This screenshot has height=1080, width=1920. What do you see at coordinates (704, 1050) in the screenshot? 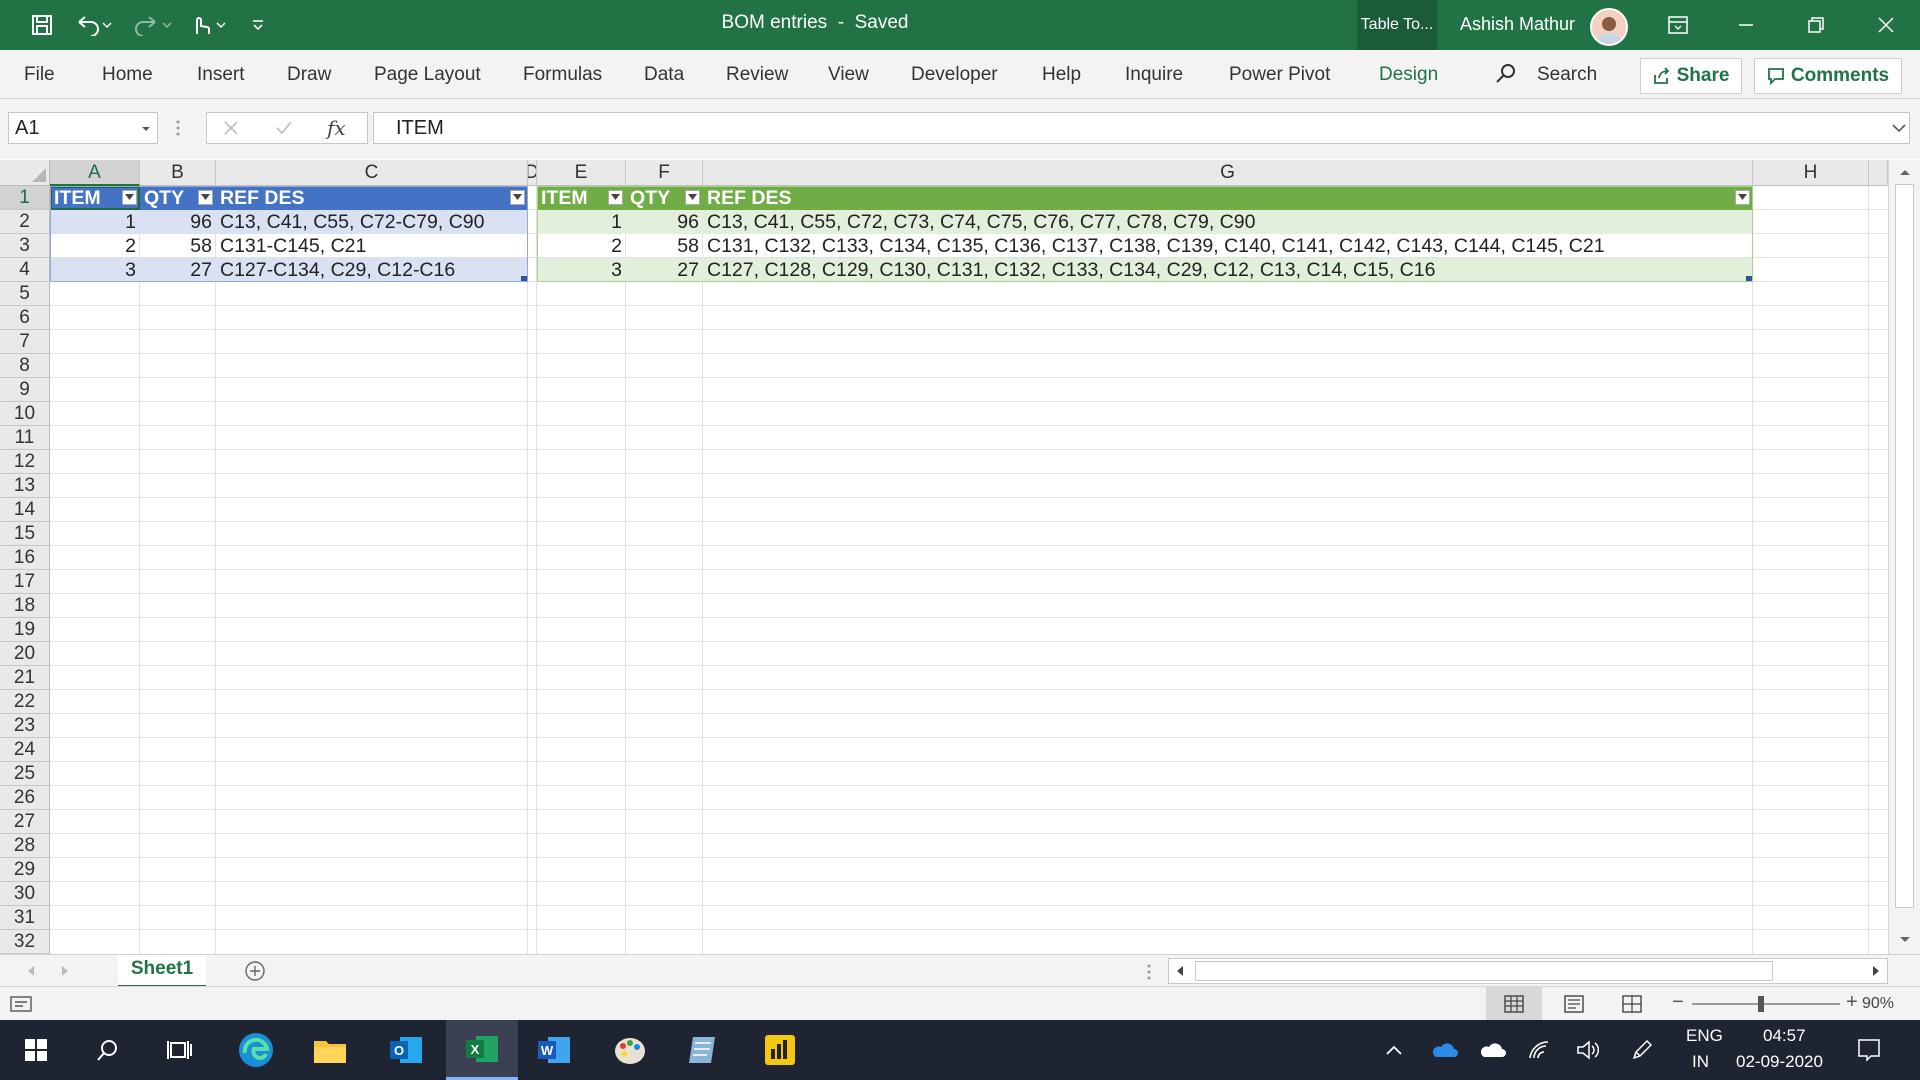
I see `notes-app-icon` at bounding box center [704, 1050].